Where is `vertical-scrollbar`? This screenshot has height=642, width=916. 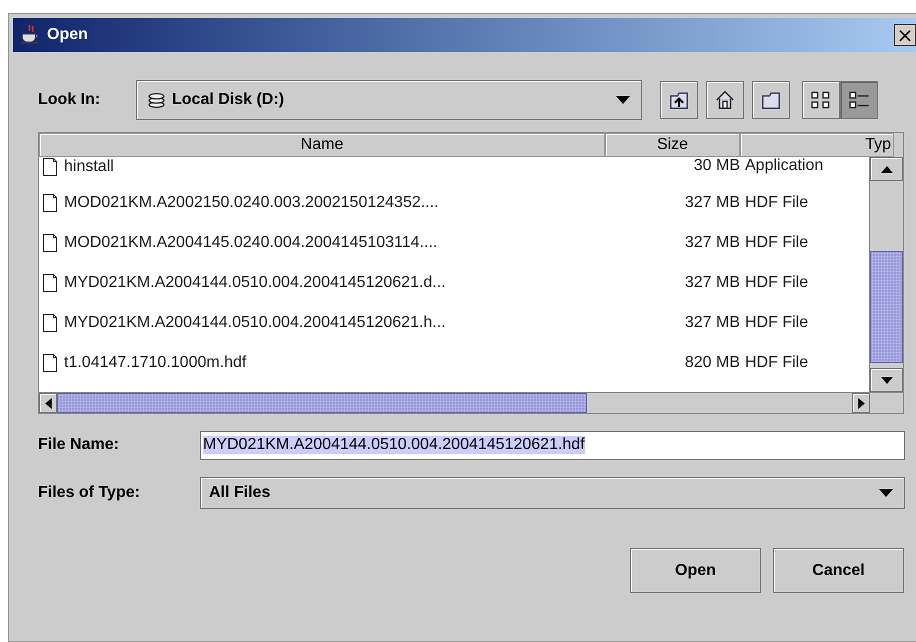
vertical-scrollbar is located at coordinates (886, 274).